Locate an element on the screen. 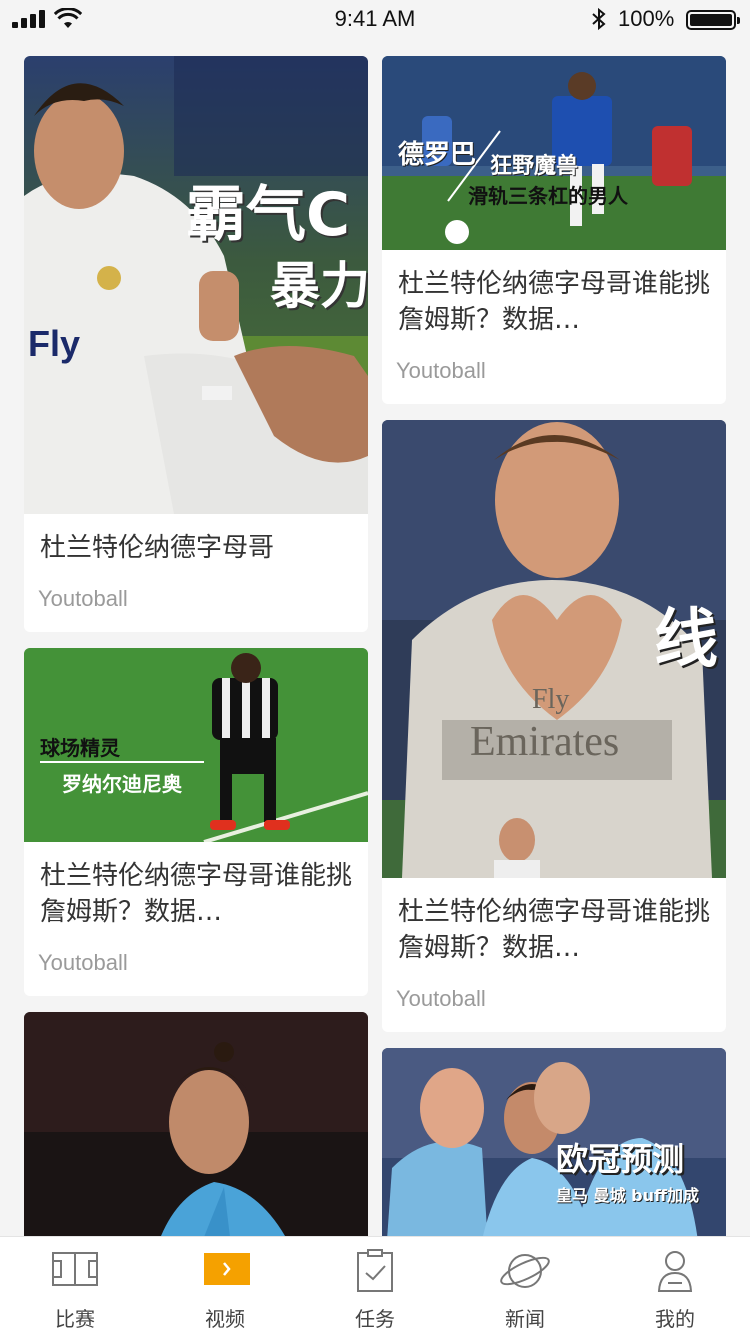 Image resolution: width=750 pixels, height=1334 pixels. tab-label: 比赛 is located at coordinates (75, 1319).